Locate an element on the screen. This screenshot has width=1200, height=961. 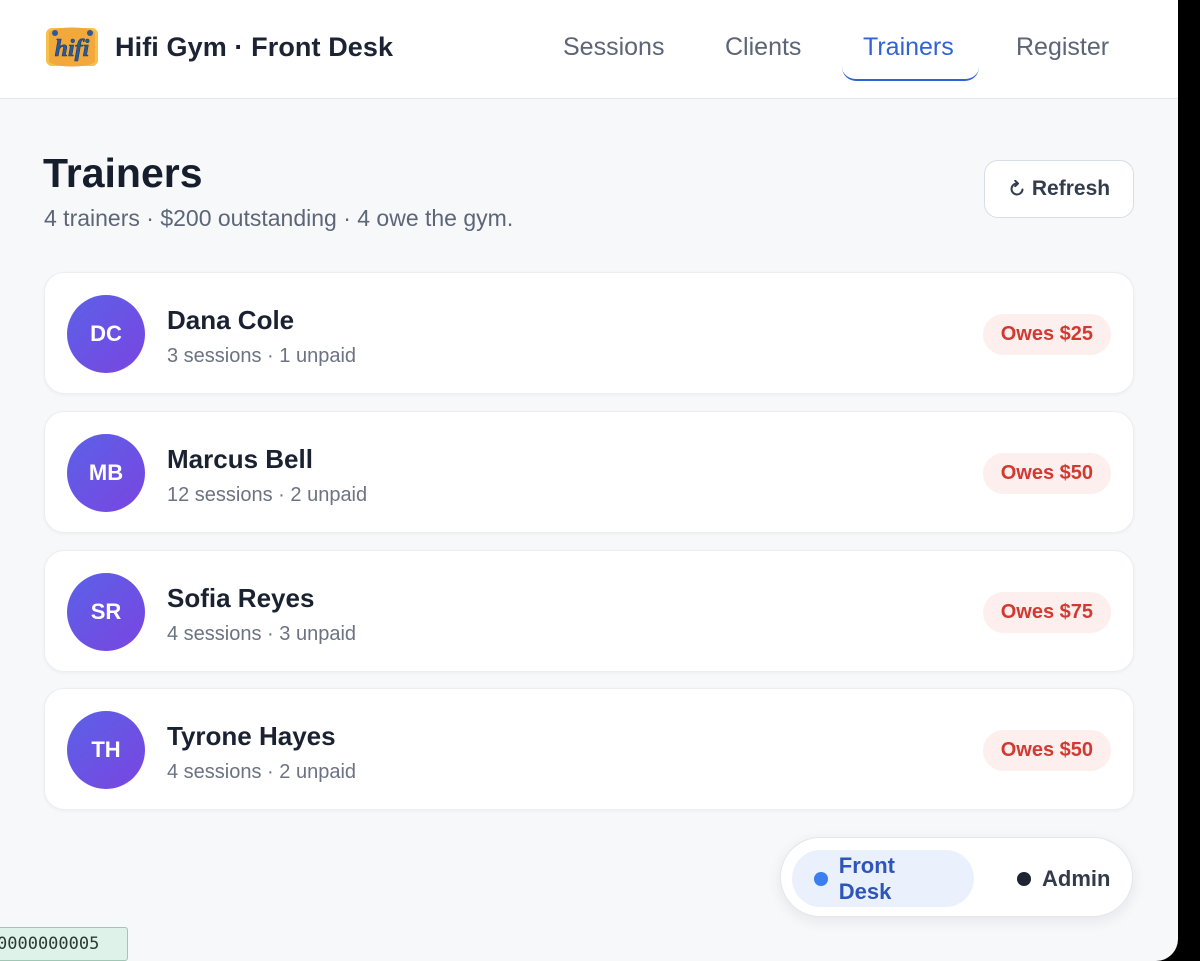
role-front-desk: Front Desk is located at coordinates (883, 878).